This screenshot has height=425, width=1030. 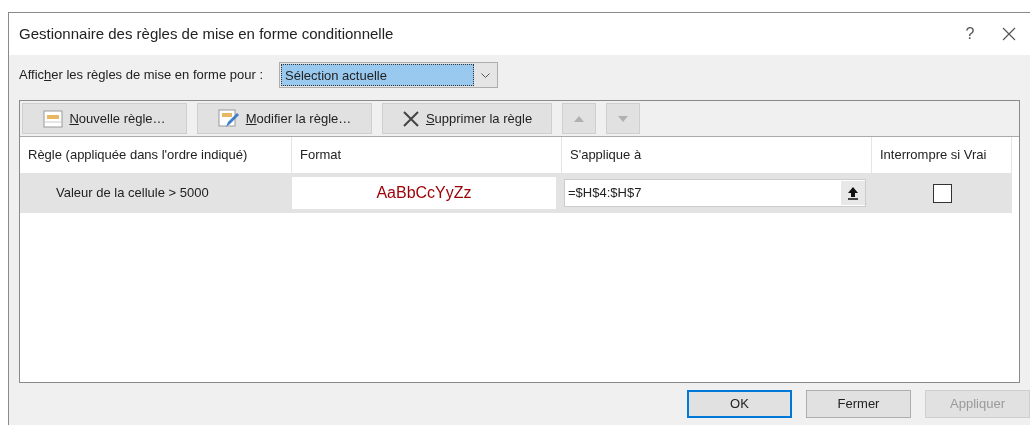 I want to click on filter-dropdown: Sélection actuelle, so click(x=388, y=75).